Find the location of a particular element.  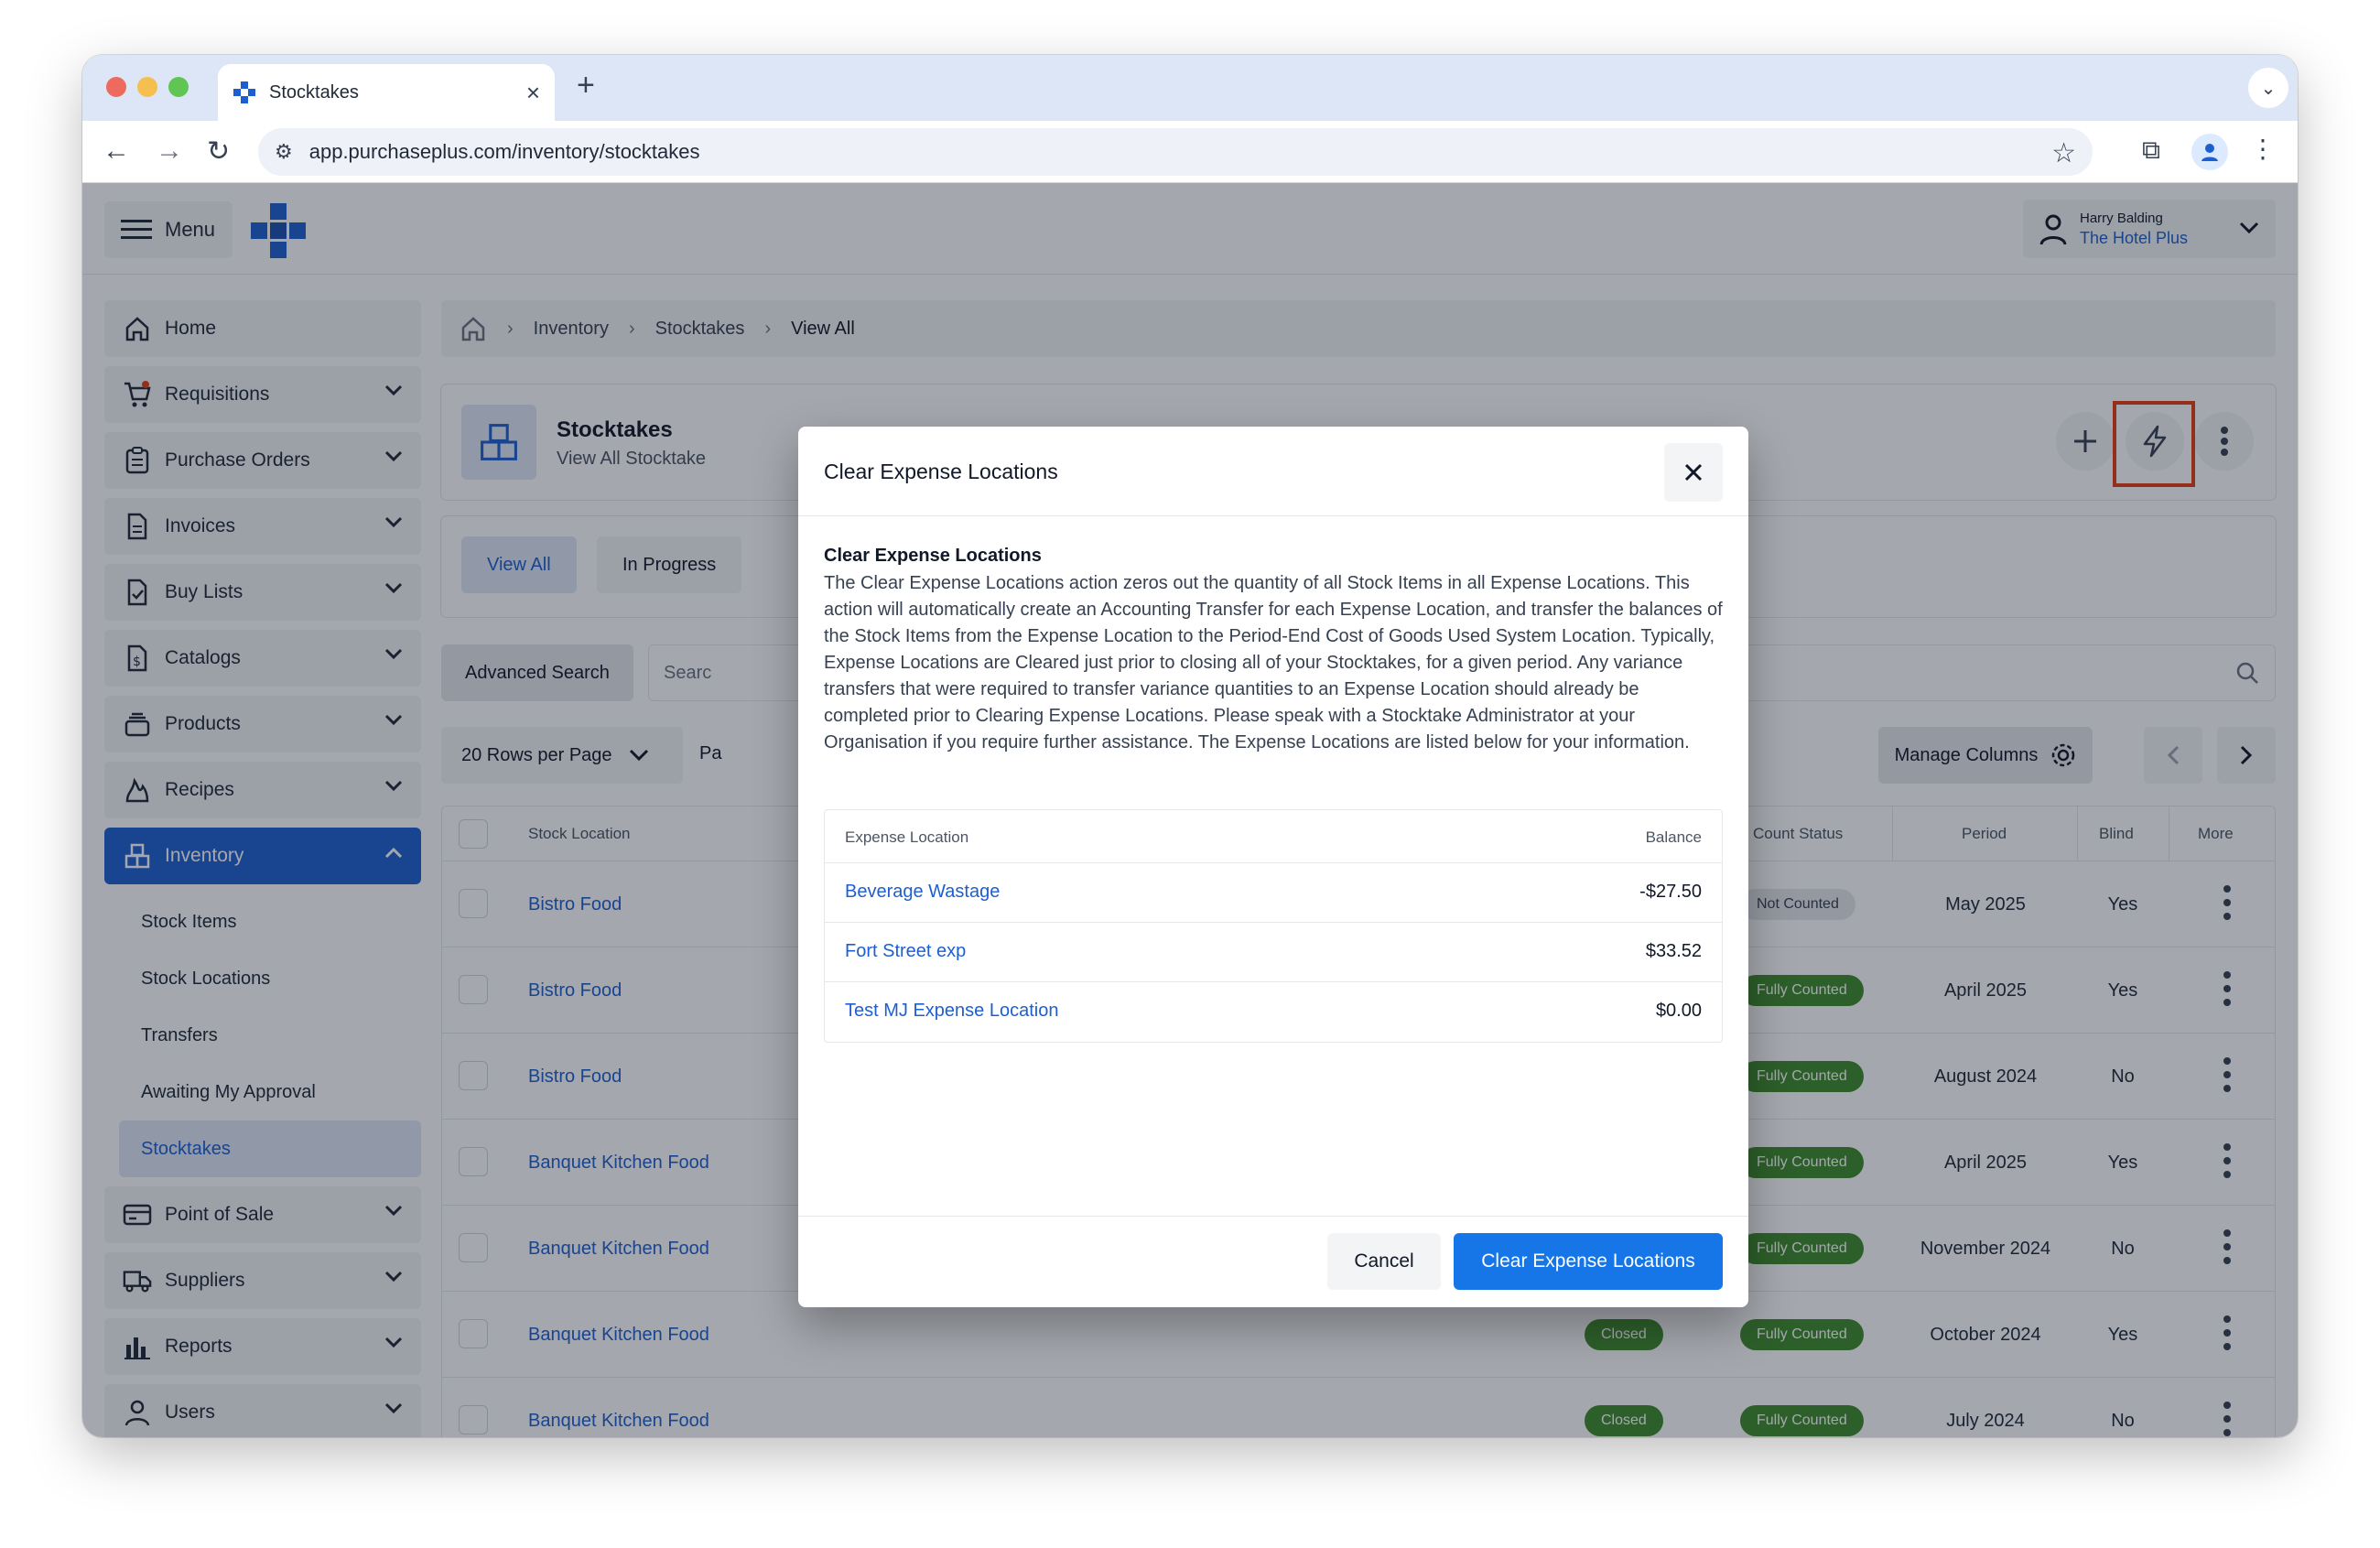

forward-icon: → is located at coordinates (169, 151).